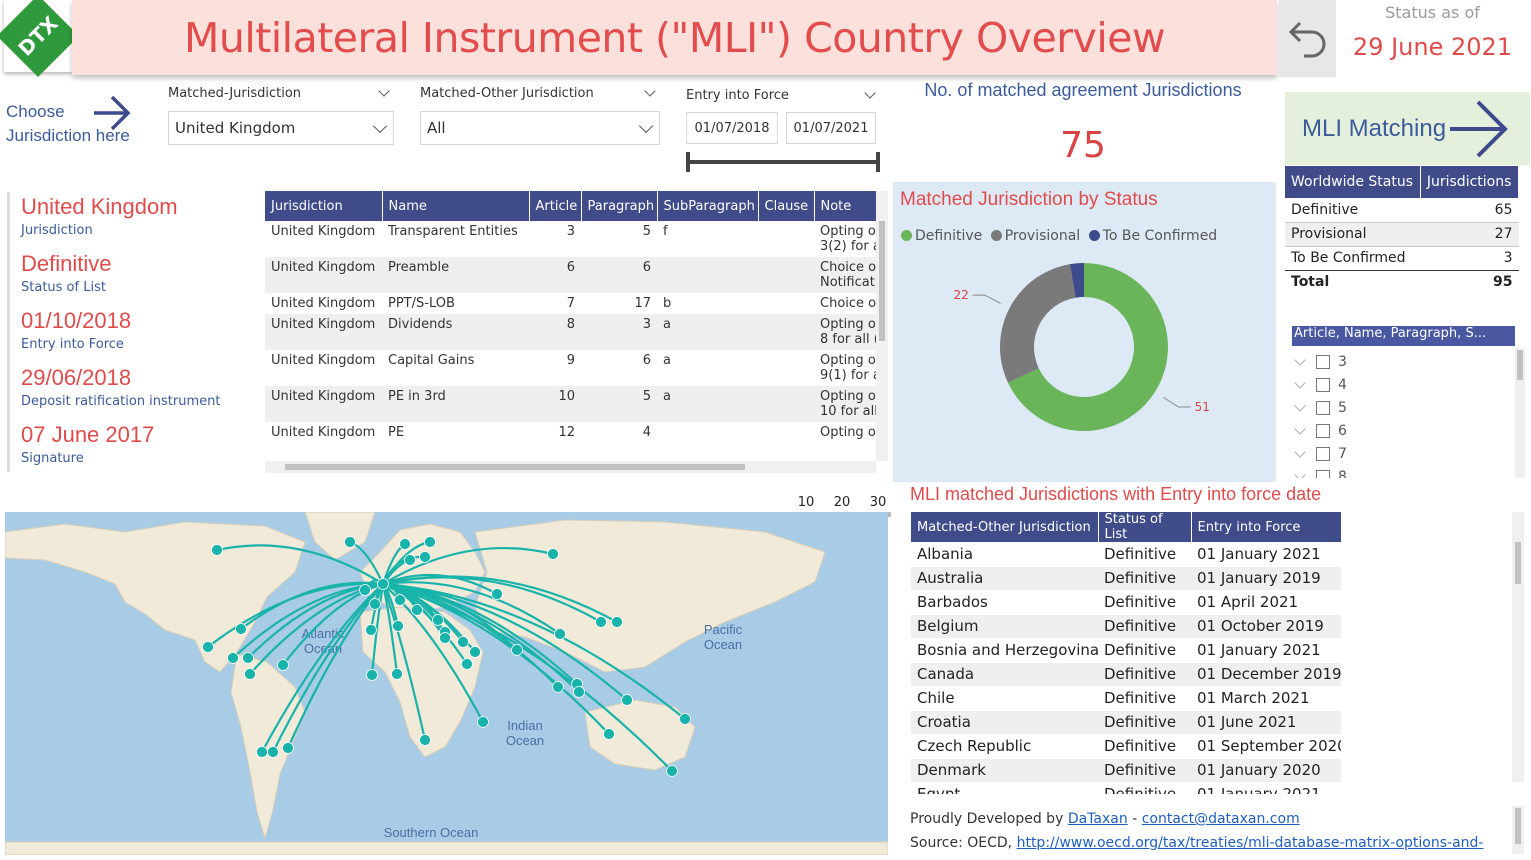 The width and height of the screenshot is (1531, 860). What do you see at coordinates (570, 467) in the screenshot?
I see `provisions-hscrollbar` at bounding box center [570, 467].